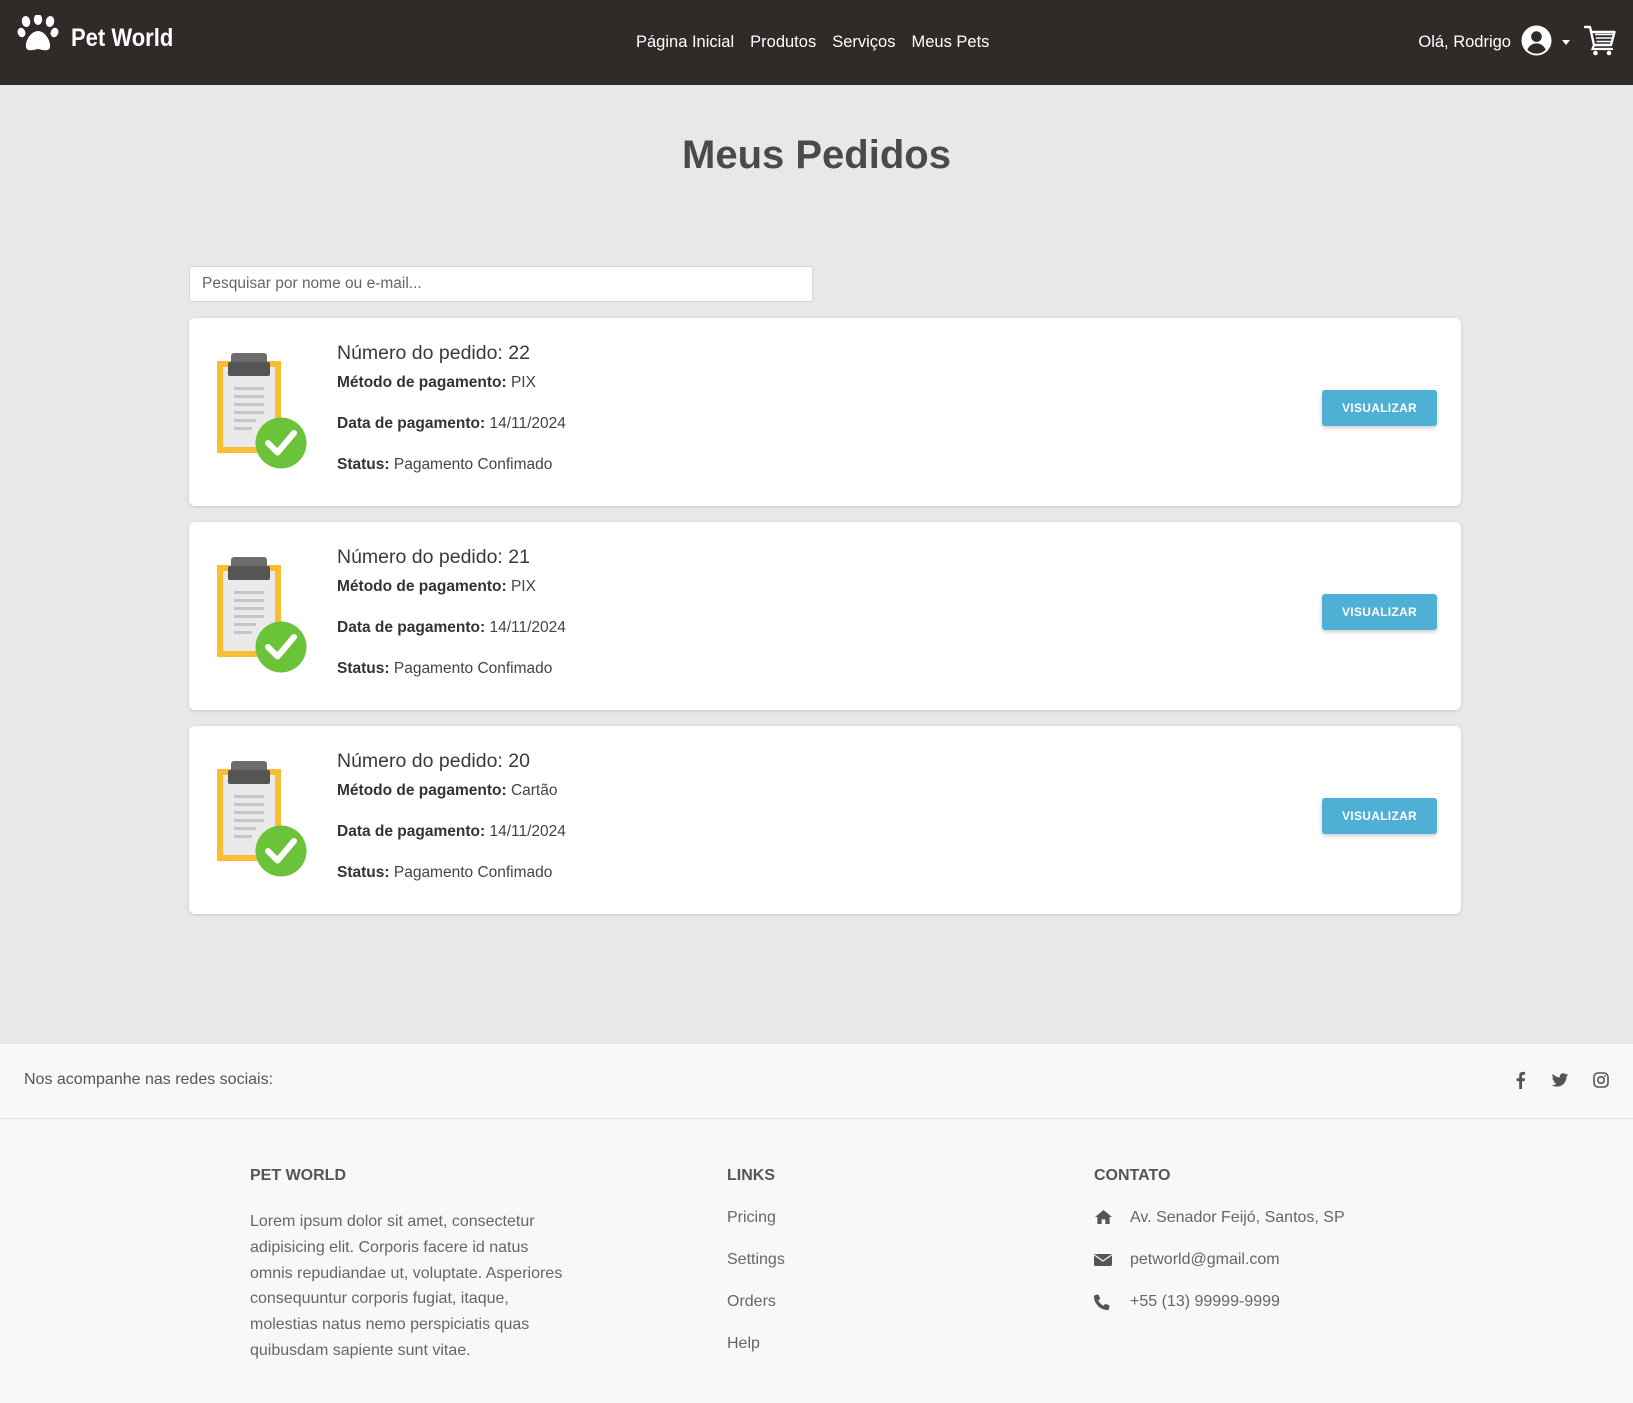 This screenshot has height=1403, width=1633. I want to click on home-icon, so click(1112, 1219).